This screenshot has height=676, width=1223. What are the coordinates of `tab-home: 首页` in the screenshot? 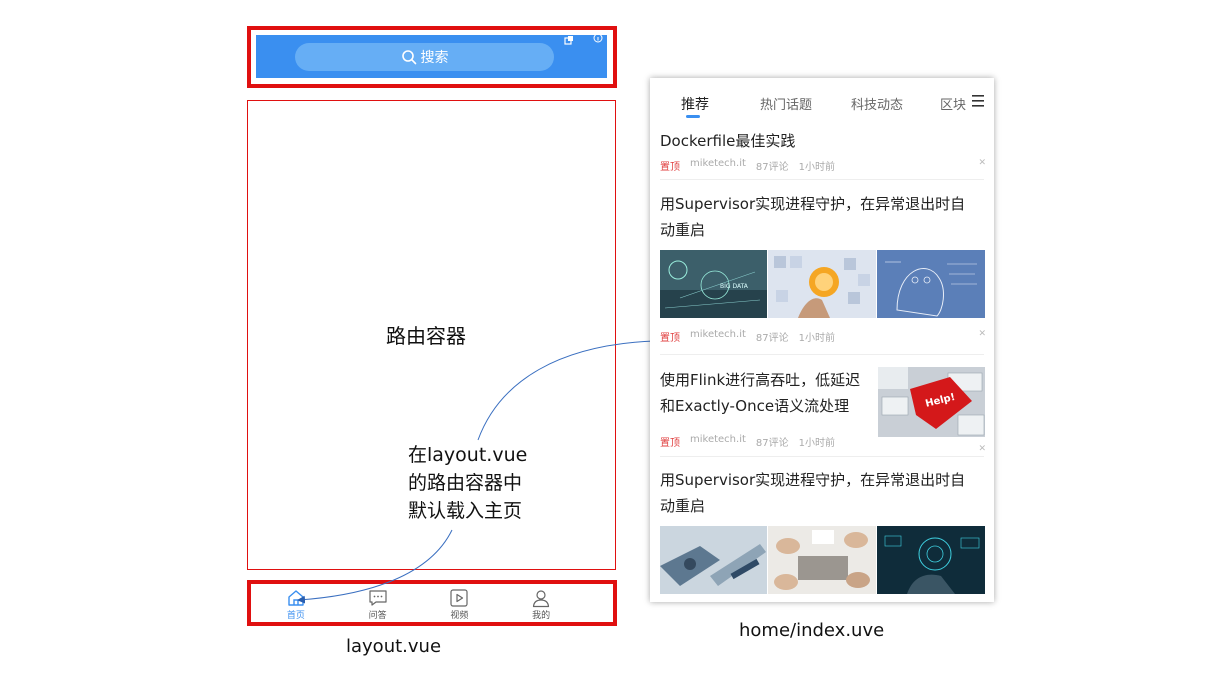 It's located at (296, 604).